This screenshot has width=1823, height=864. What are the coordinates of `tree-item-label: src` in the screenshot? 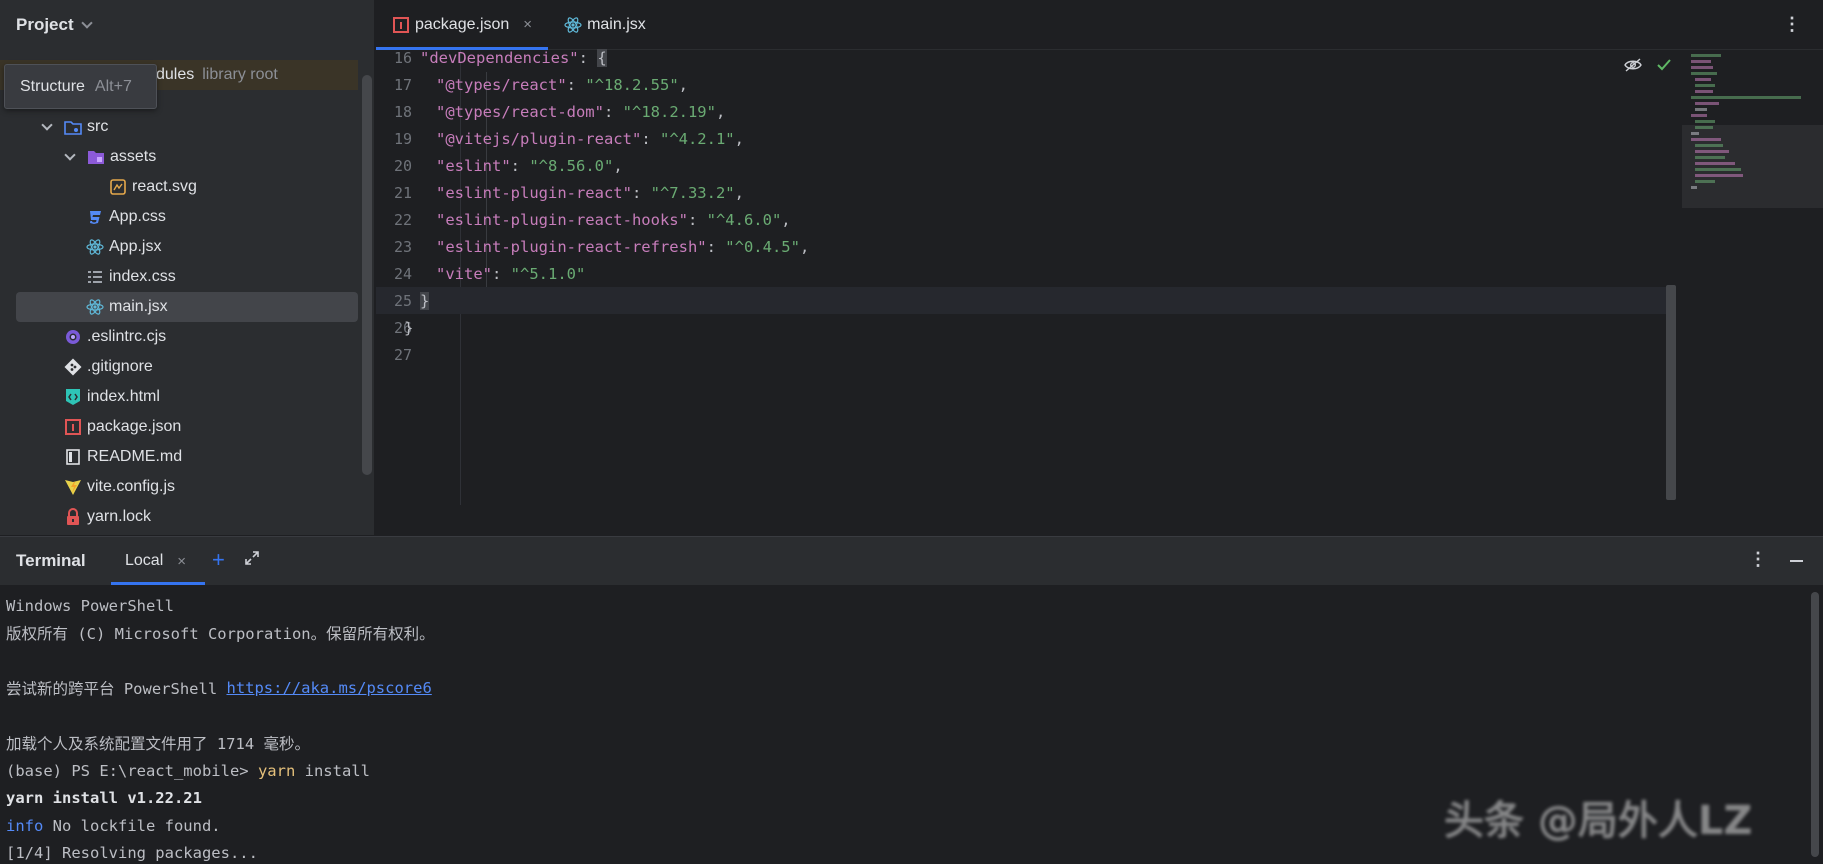 It's located at (98, 126).